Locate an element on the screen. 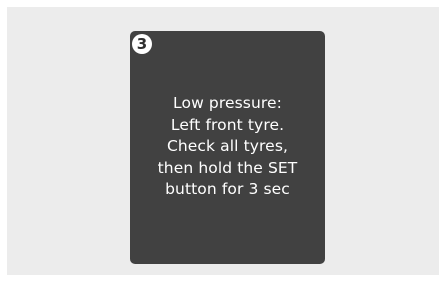 This screenshot has width=446, height=283. step-number-badge: 3 is located at coordinates (142, 44).